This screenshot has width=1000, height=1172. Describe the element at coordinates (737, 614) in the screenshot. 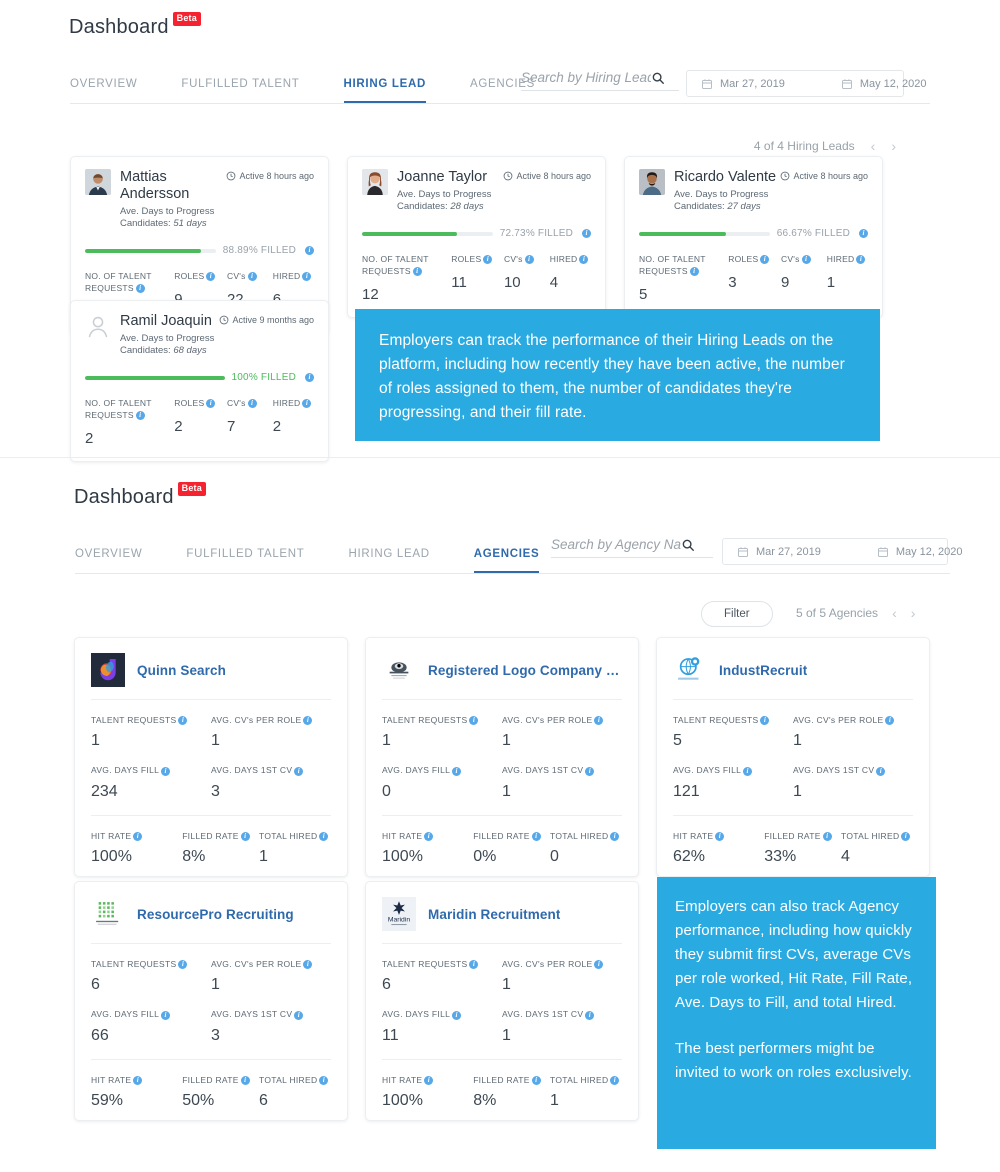

I see `filter-button: Filter` at that location.